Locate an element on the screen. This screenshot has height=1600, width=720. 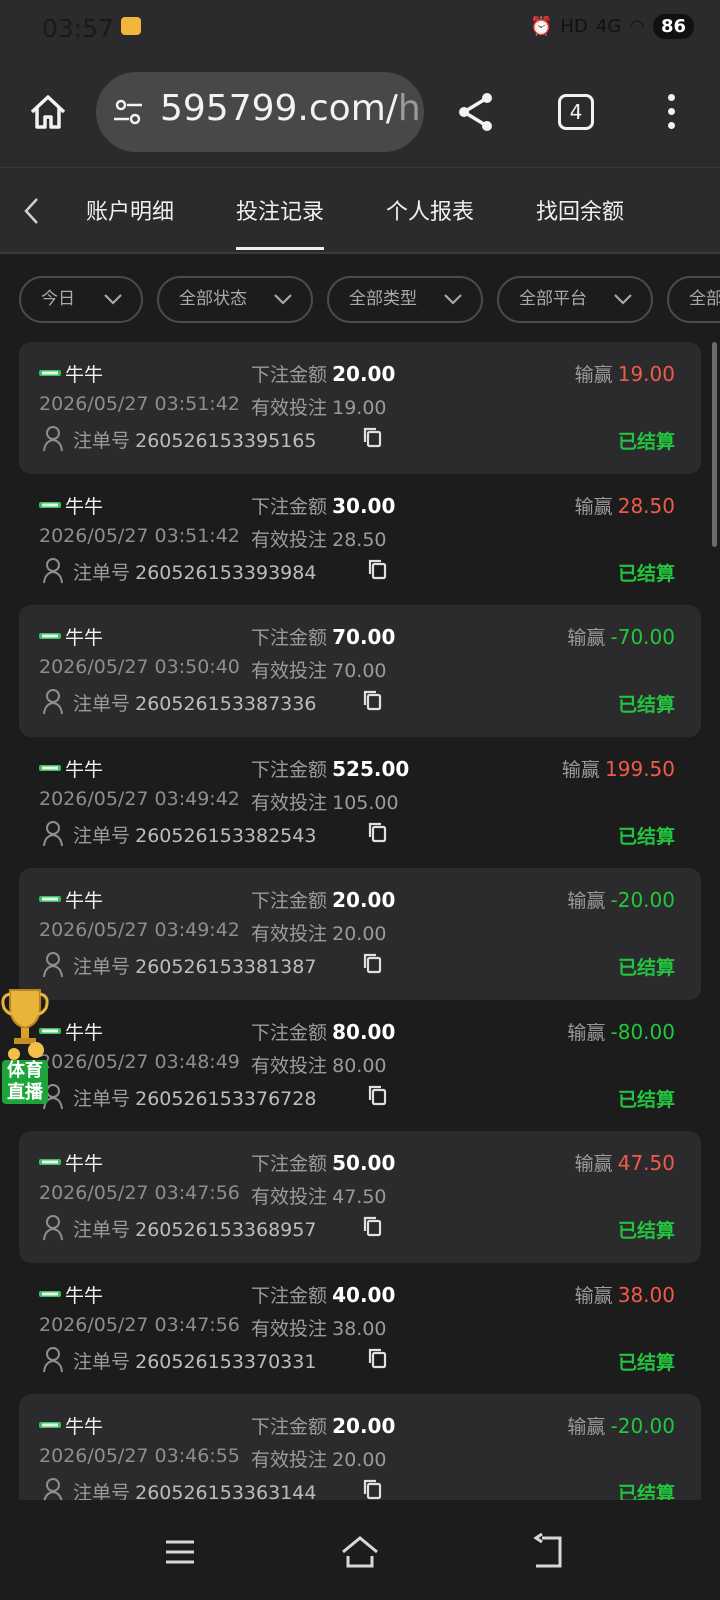
system-nav-bar is located at coordinates (360, 1550).